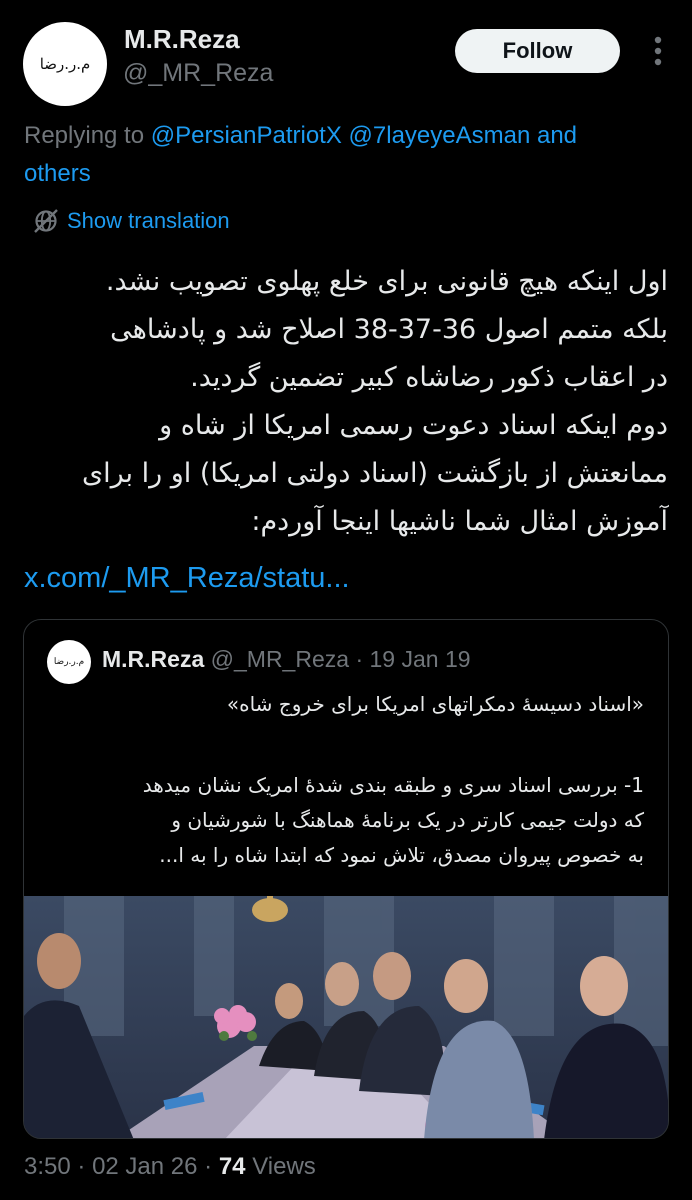 The height and width of the screenshot is (1200, 692). What do you see at coordinates (57, 173) in the screenshot?
I see `others-word: others` at bounding box center [57, 173].